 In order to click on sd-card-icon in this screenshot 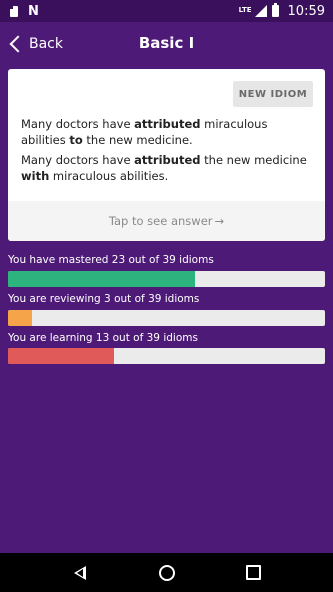, I will do `click(14, 11)`.